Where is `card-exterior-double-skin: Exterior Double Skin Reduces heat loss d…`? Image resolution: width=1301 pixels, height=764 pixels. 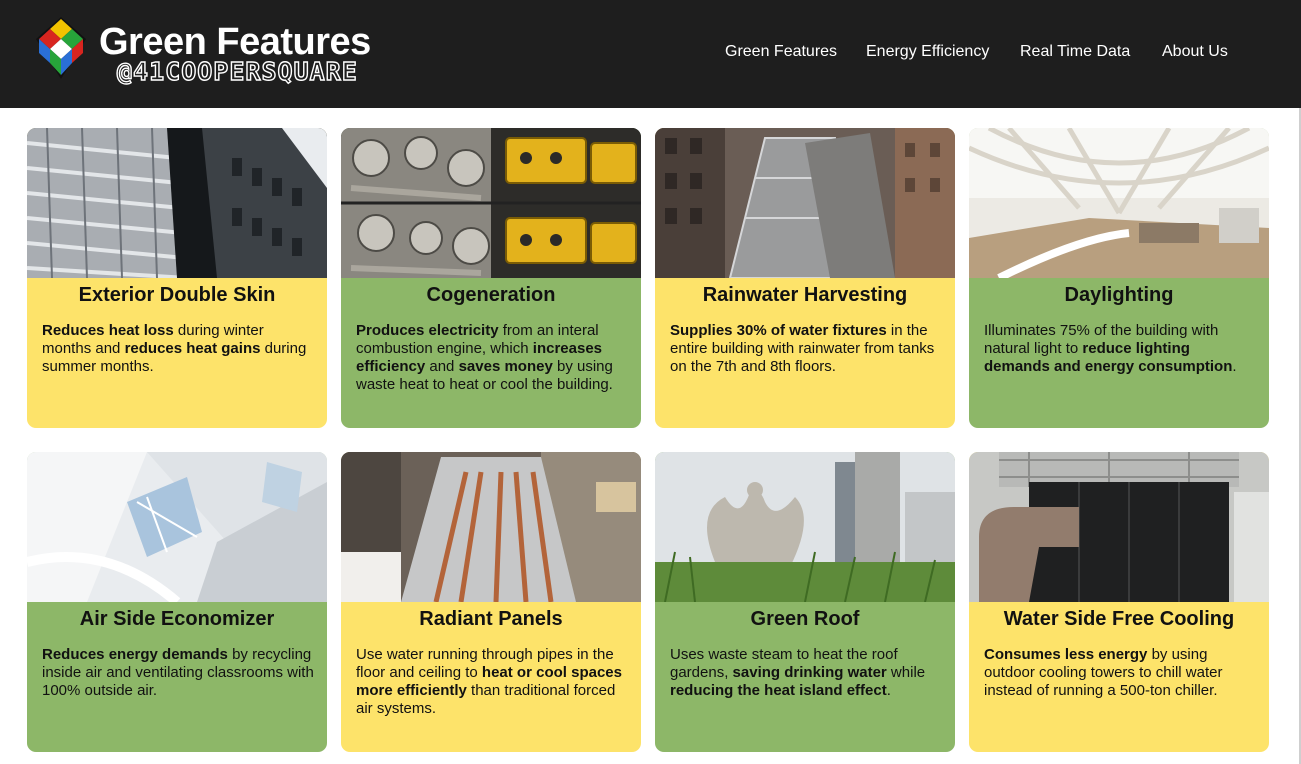
card-exterior-double-skin: Exterior Double Skin Reduces heat loss d… is located at coordinates (177, 278).